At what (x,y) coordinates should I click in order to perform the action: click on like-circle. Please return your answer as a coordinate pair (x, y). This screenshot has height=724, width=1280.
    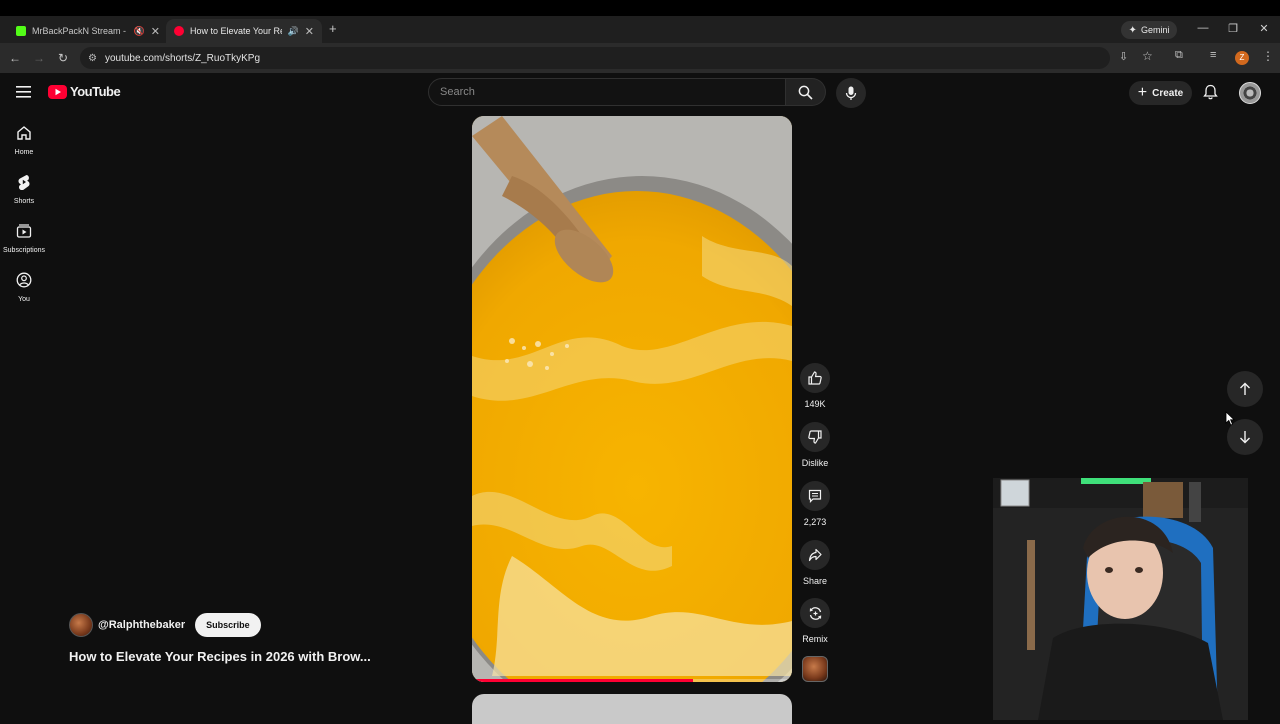
    Looking at the image, I should click on (815, 378).